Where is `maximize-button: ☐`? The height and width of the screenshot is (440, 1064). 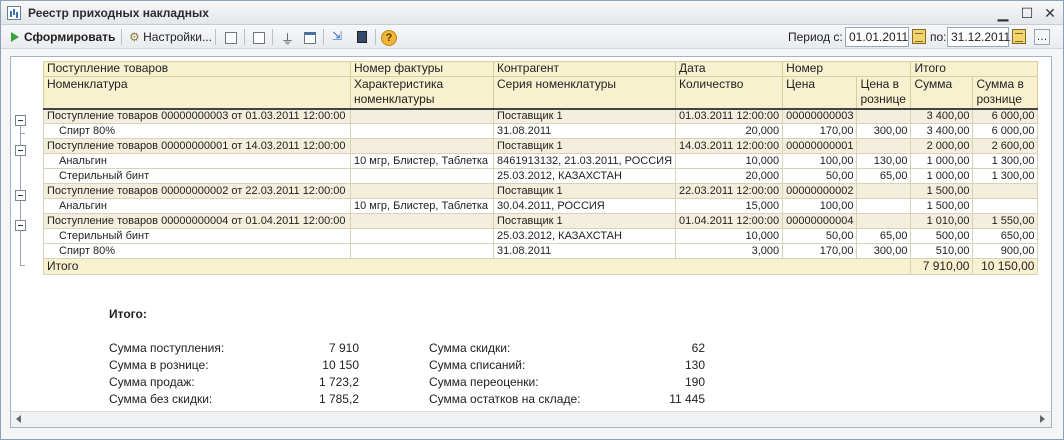
maximize-button: ☐ is located at coordinates (1027, 13).